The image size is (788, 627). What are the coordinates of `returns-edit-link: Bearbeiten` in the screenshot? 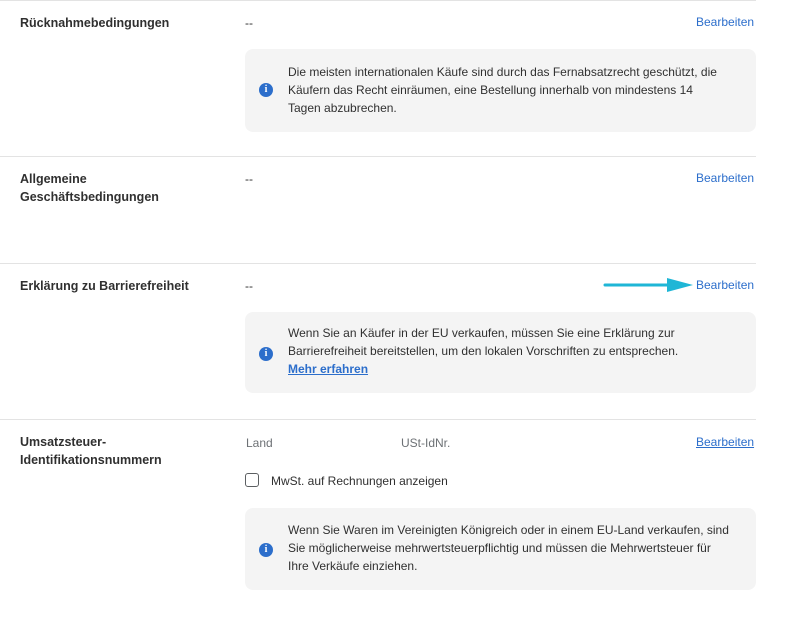 It's located at (725, 22).